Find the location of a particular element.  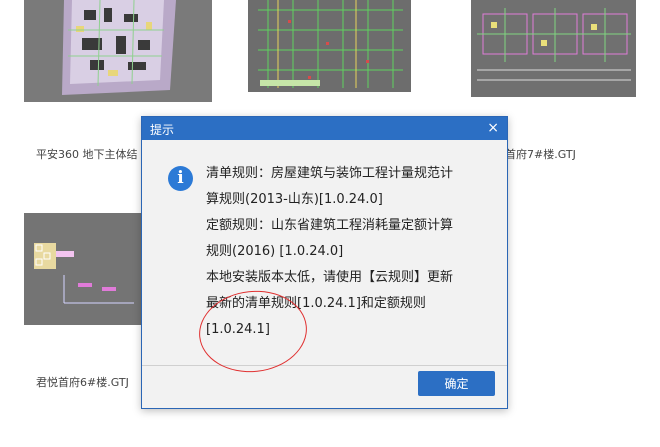

ok-button: 确定 is located at coordinates (456, 383).